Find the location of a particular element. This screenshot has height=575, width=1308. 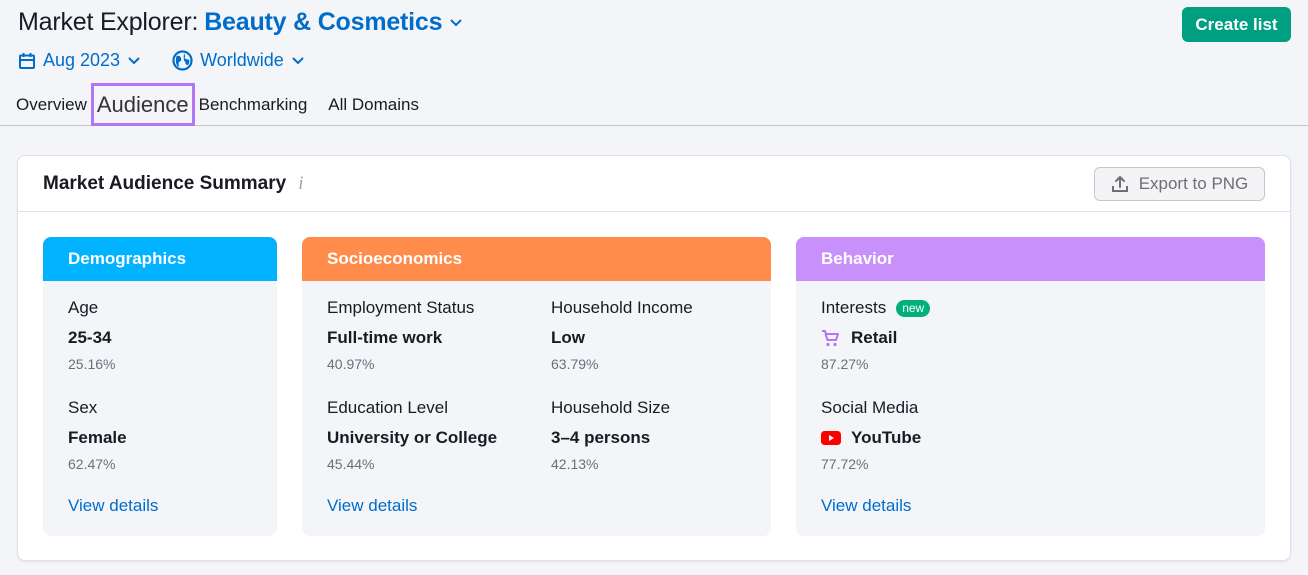

age-metric: Age 25-34 25.16% is located at coordinates (91, 334).